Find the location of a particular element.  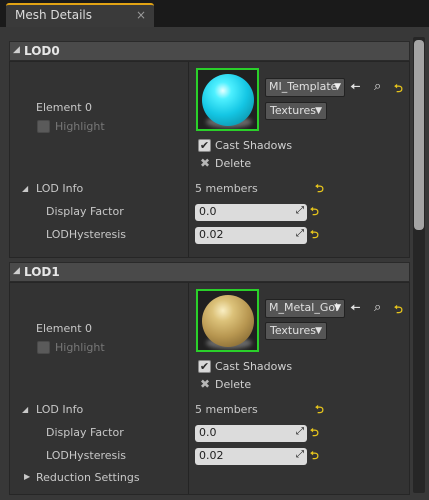

material-name: MI_Template is located at coordinates (303, 86).